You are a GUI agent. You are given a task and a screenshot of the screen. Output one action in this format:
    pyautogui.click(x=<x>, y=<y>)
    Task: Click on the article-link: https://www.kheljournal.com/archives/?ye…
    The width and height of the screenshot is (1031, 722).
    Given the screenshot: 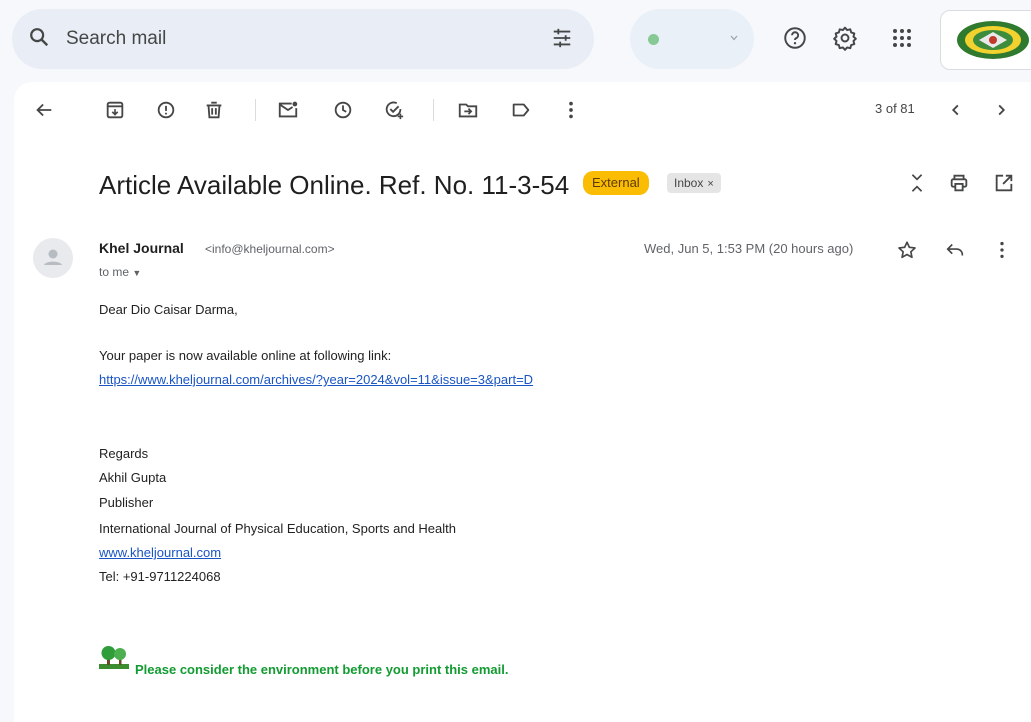 What is the action you would take?
    pyautogui.click(x=316, y=379)
    